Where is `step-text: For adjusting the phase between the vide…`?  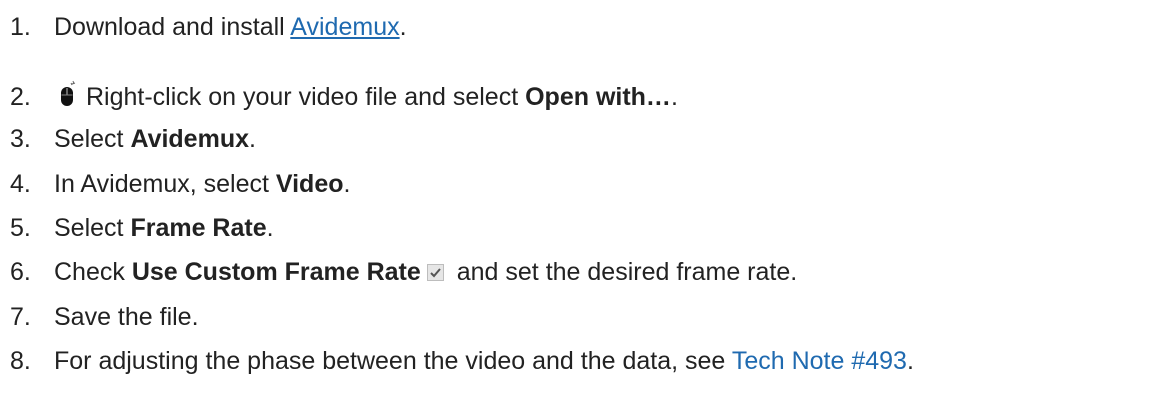
step-text: For adjusting the phase between the vide… is located at coordinates (393, 361).